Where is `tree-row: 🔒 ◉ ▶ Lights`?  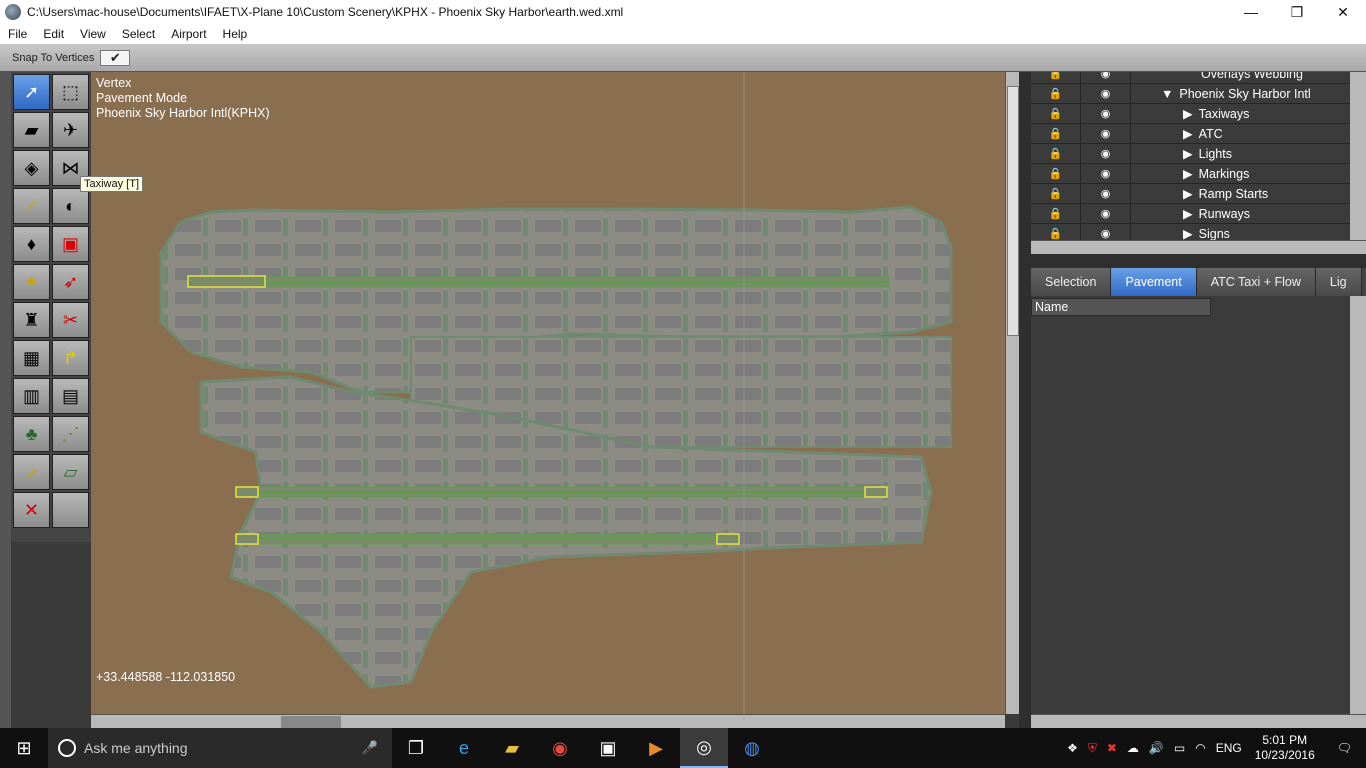
tree-row: 🔒 ◉ ▶ Lights is located at coordinates (1190, 153).